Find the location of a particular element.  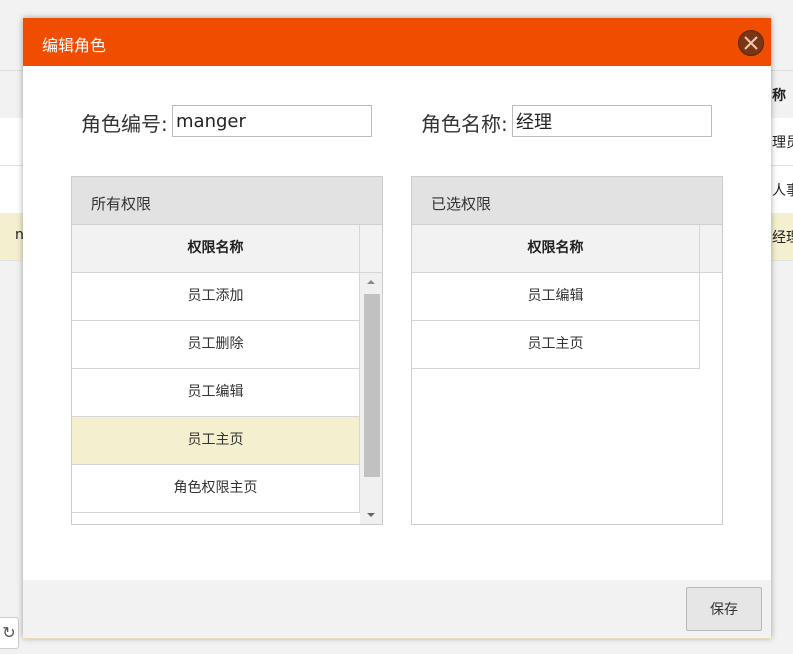

list-item: 员工添加 is located at coordinates (216, 297).